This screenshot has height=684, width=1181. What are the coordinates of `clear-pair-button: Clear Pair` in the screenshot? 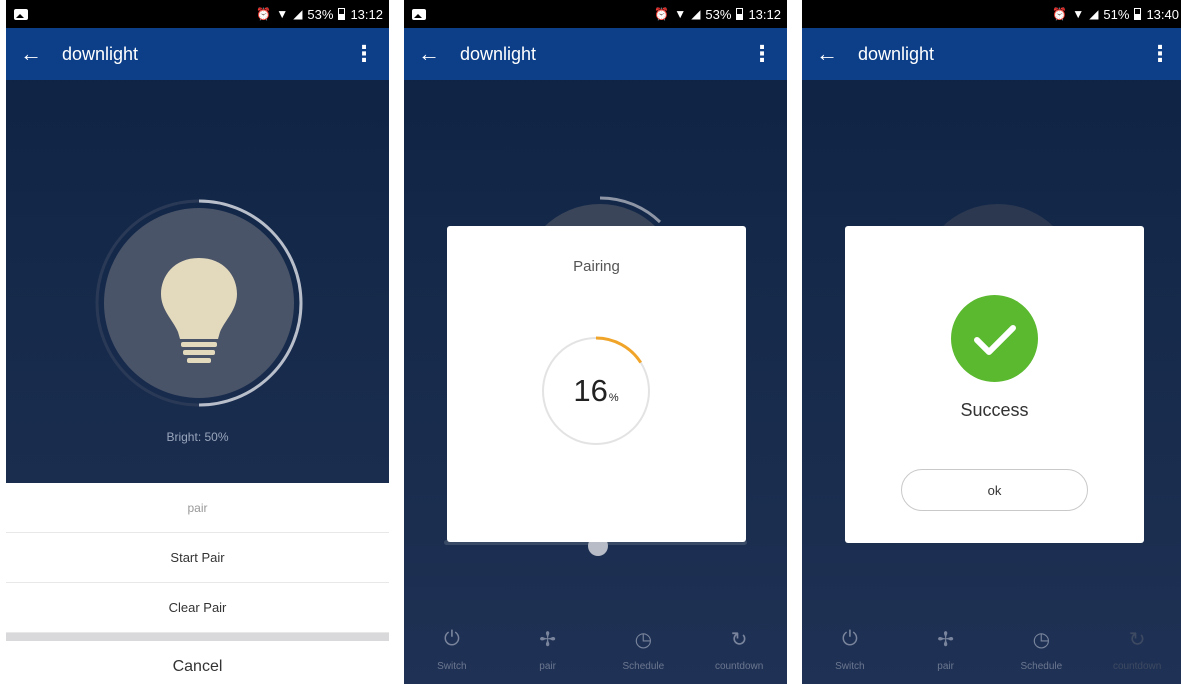 It's located at (197, 608).